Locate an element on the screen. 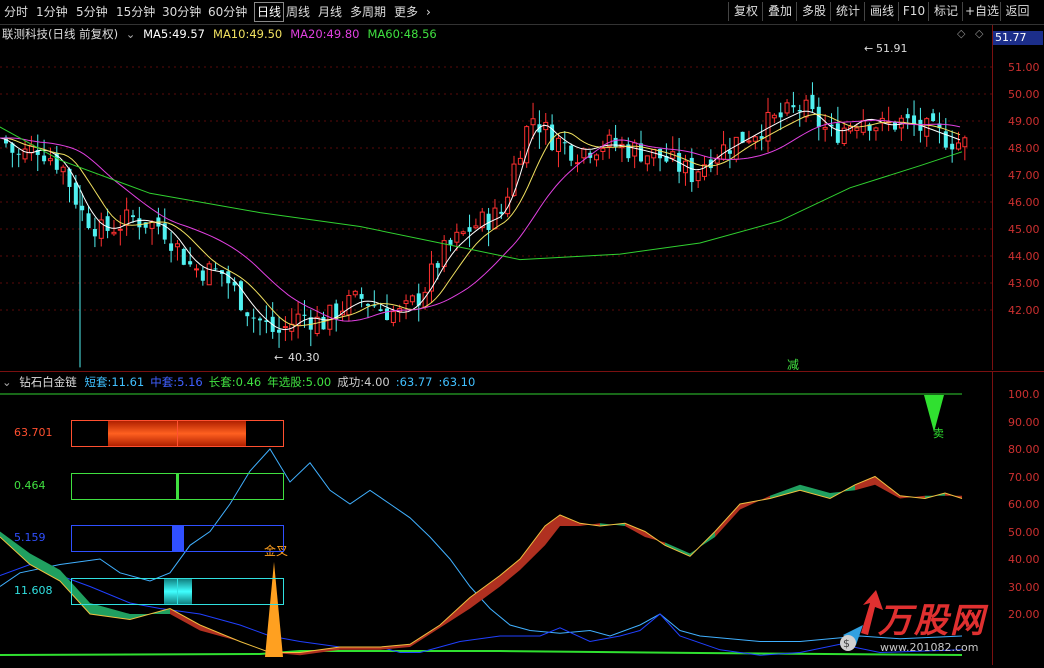 The width and height of the screenshot is (1044, 668). long-trap-line is located at coordinates (481, 653).